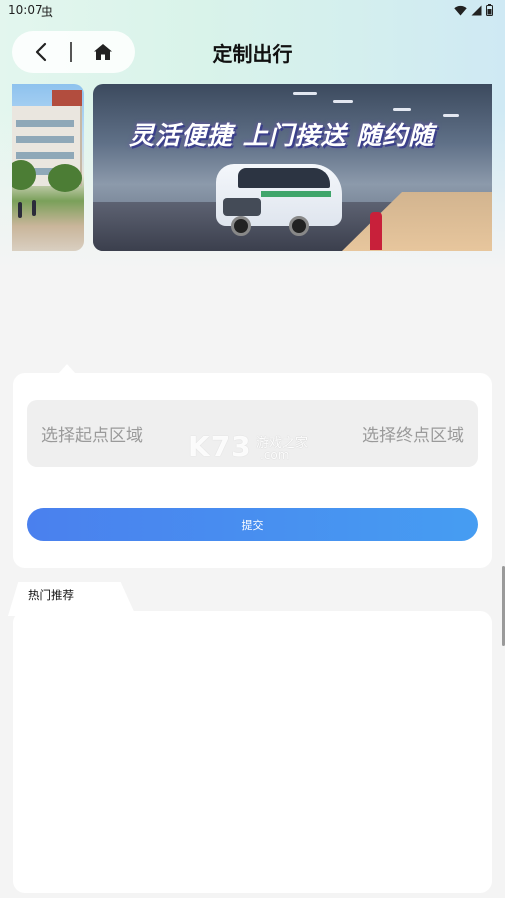 Image resolution: width=505 pixels, height=898 pixels. What do you see at coordinates (25, 10) in the screenshot?
I see `status-time: 10:07` at bounding box center [25, 10].